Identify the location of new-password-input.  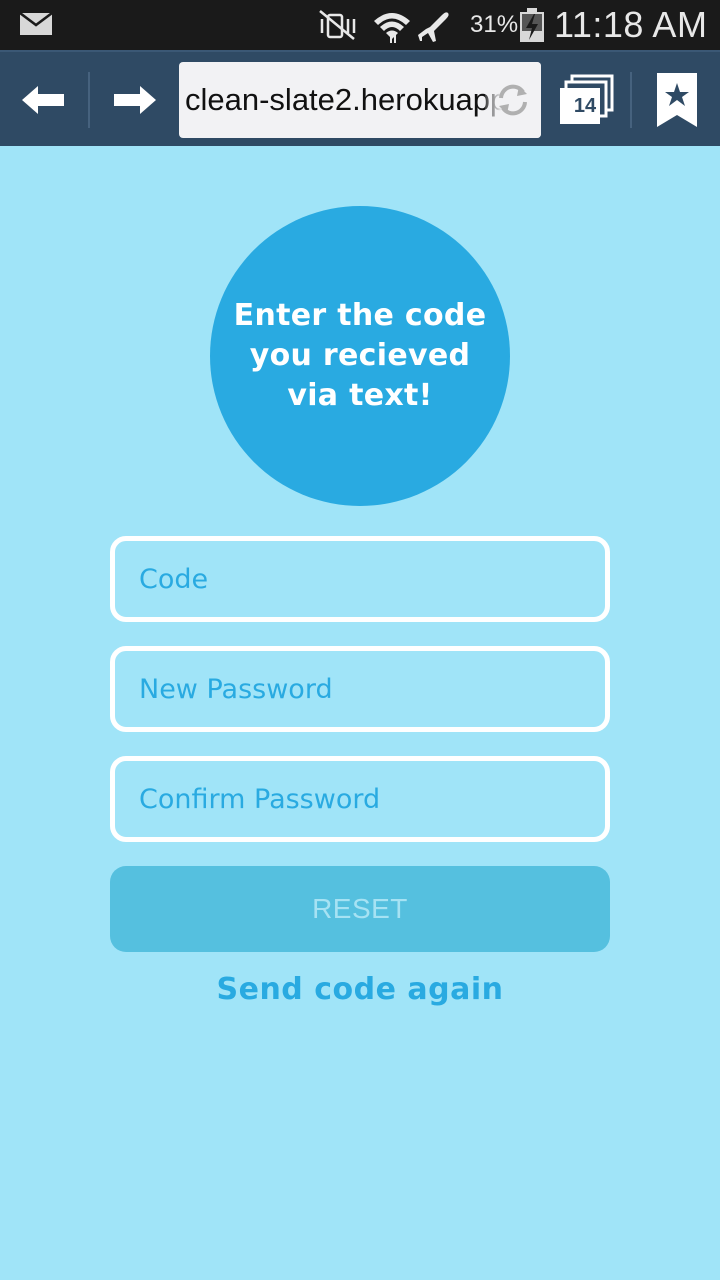
(360, 689).